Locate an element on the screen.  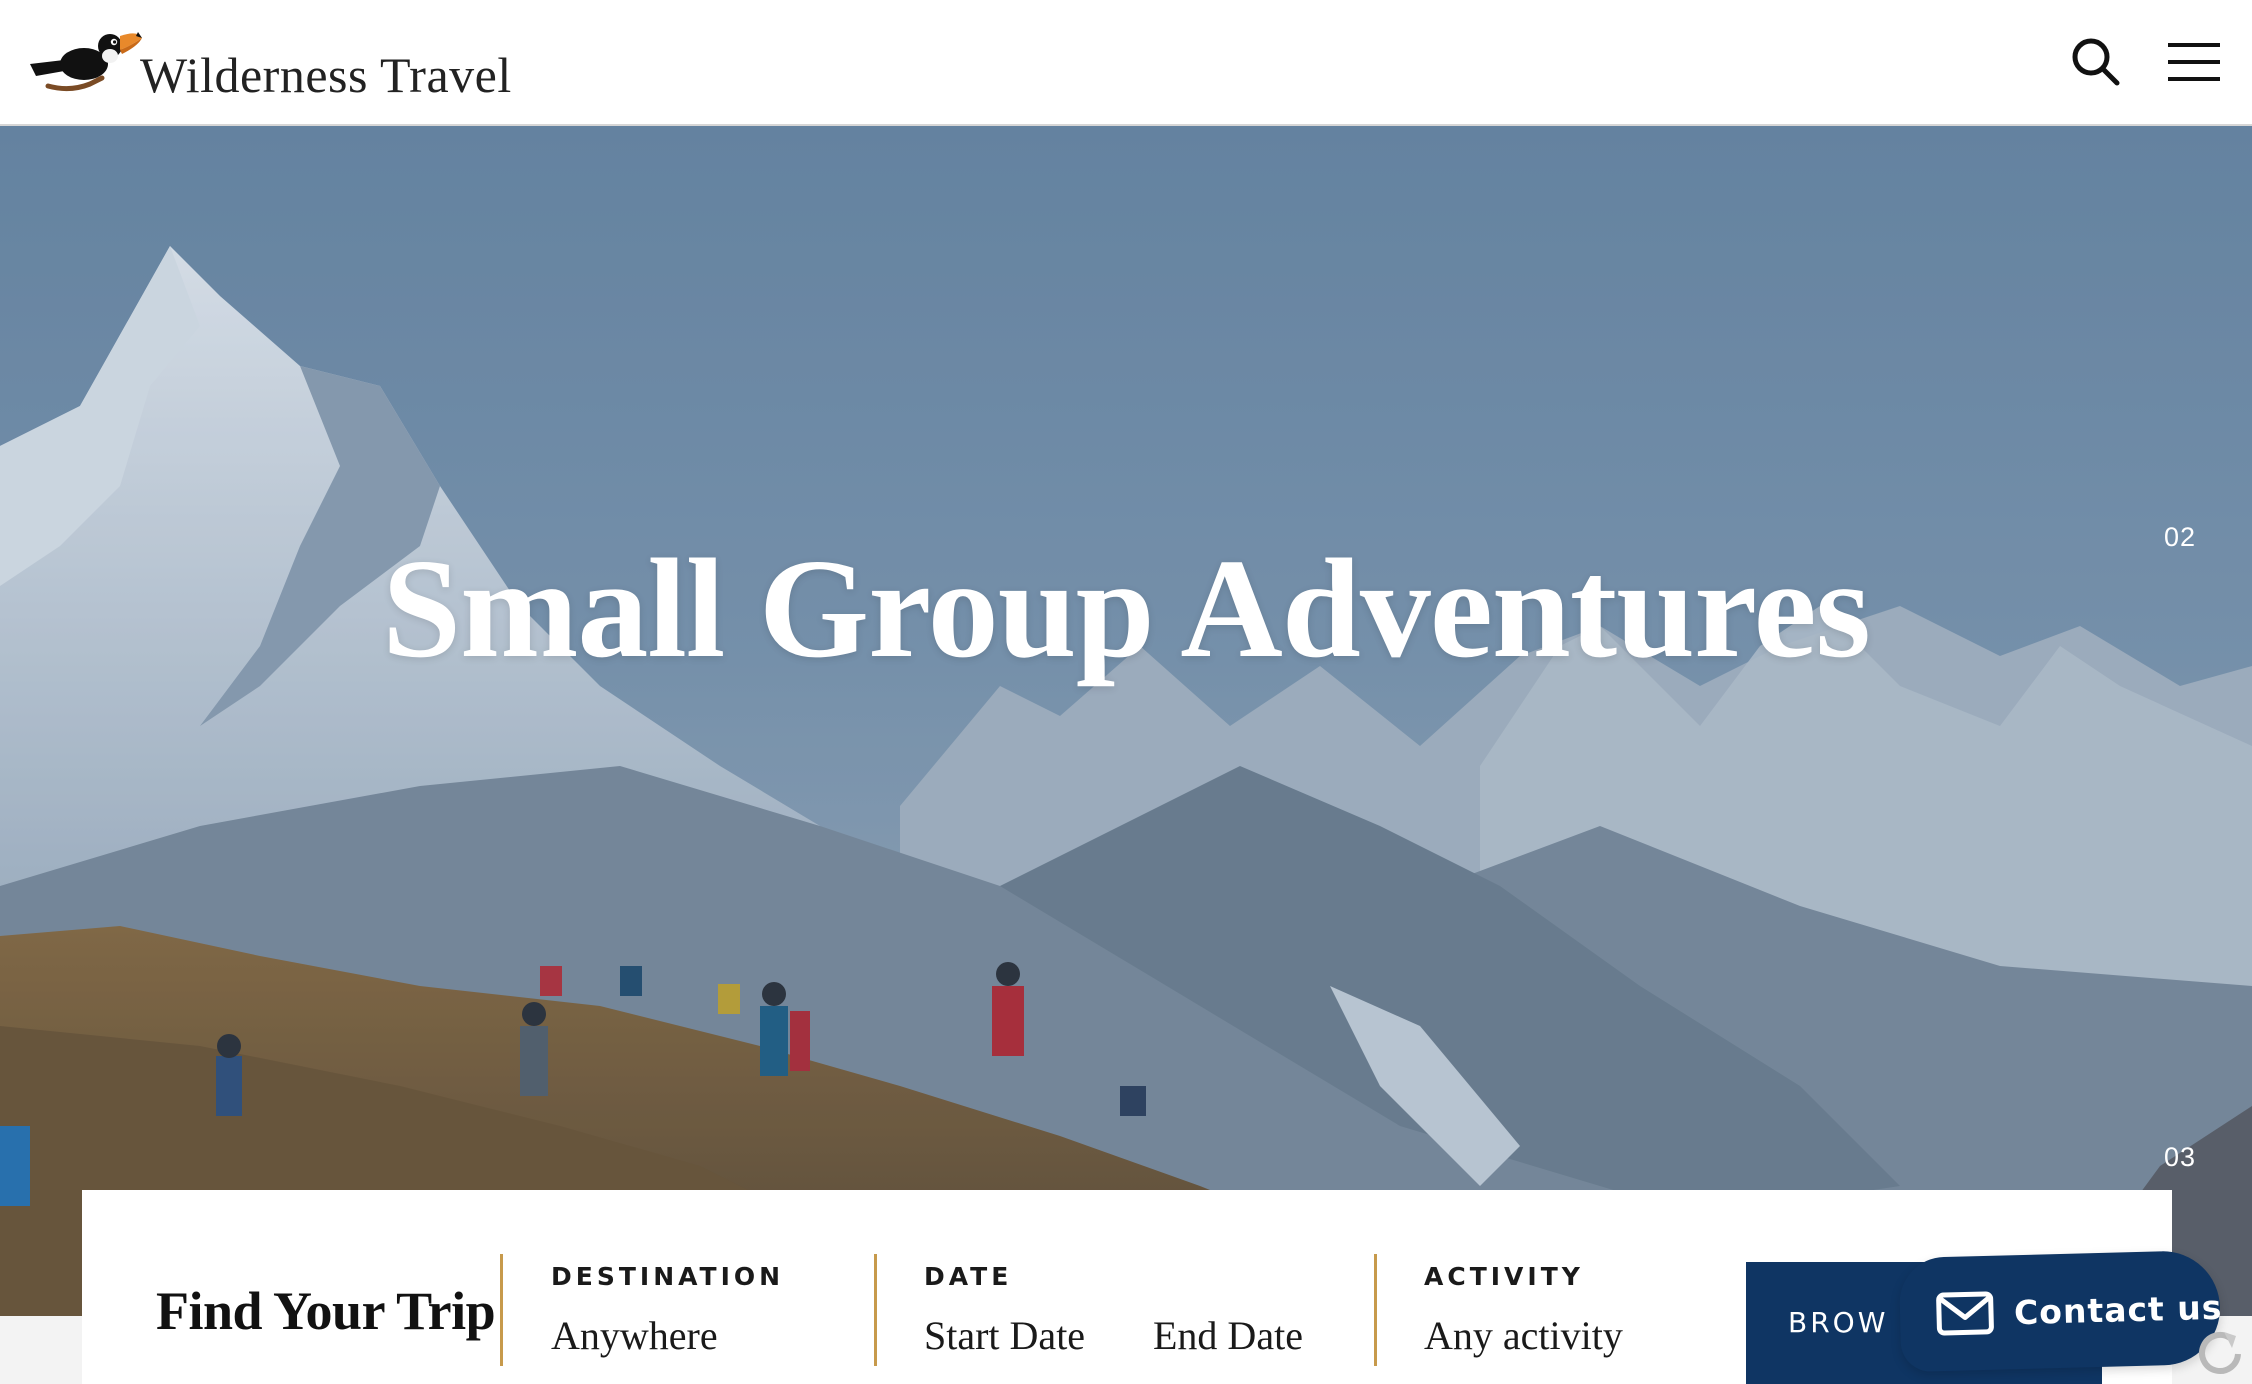
slide-indicator-02: 02 is located at coordinates (2180, 537).